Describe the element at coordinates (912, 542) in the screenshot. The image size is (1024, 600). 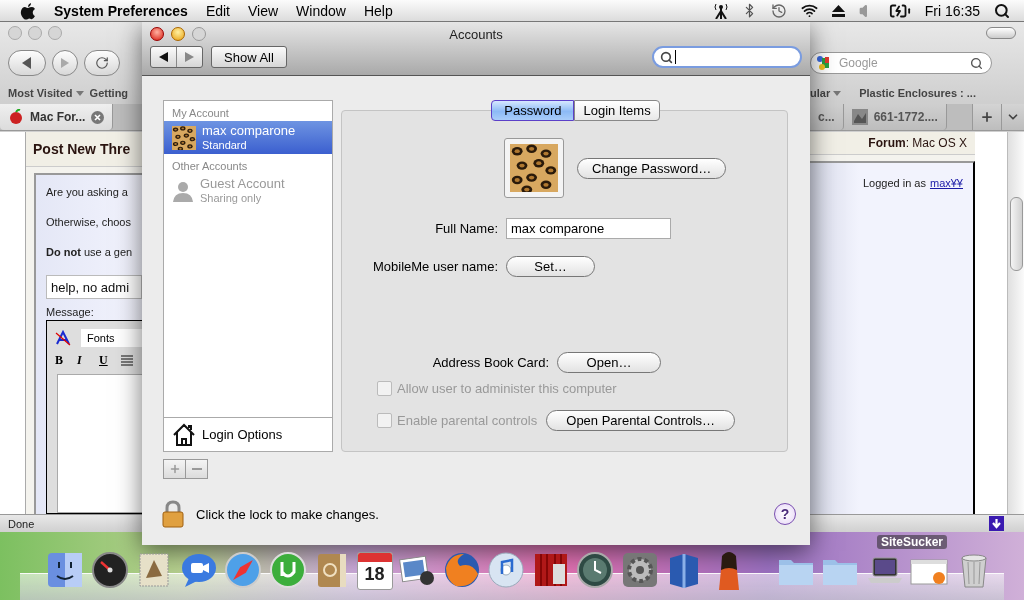
I see `dock-label: SiteSucker` at that location.